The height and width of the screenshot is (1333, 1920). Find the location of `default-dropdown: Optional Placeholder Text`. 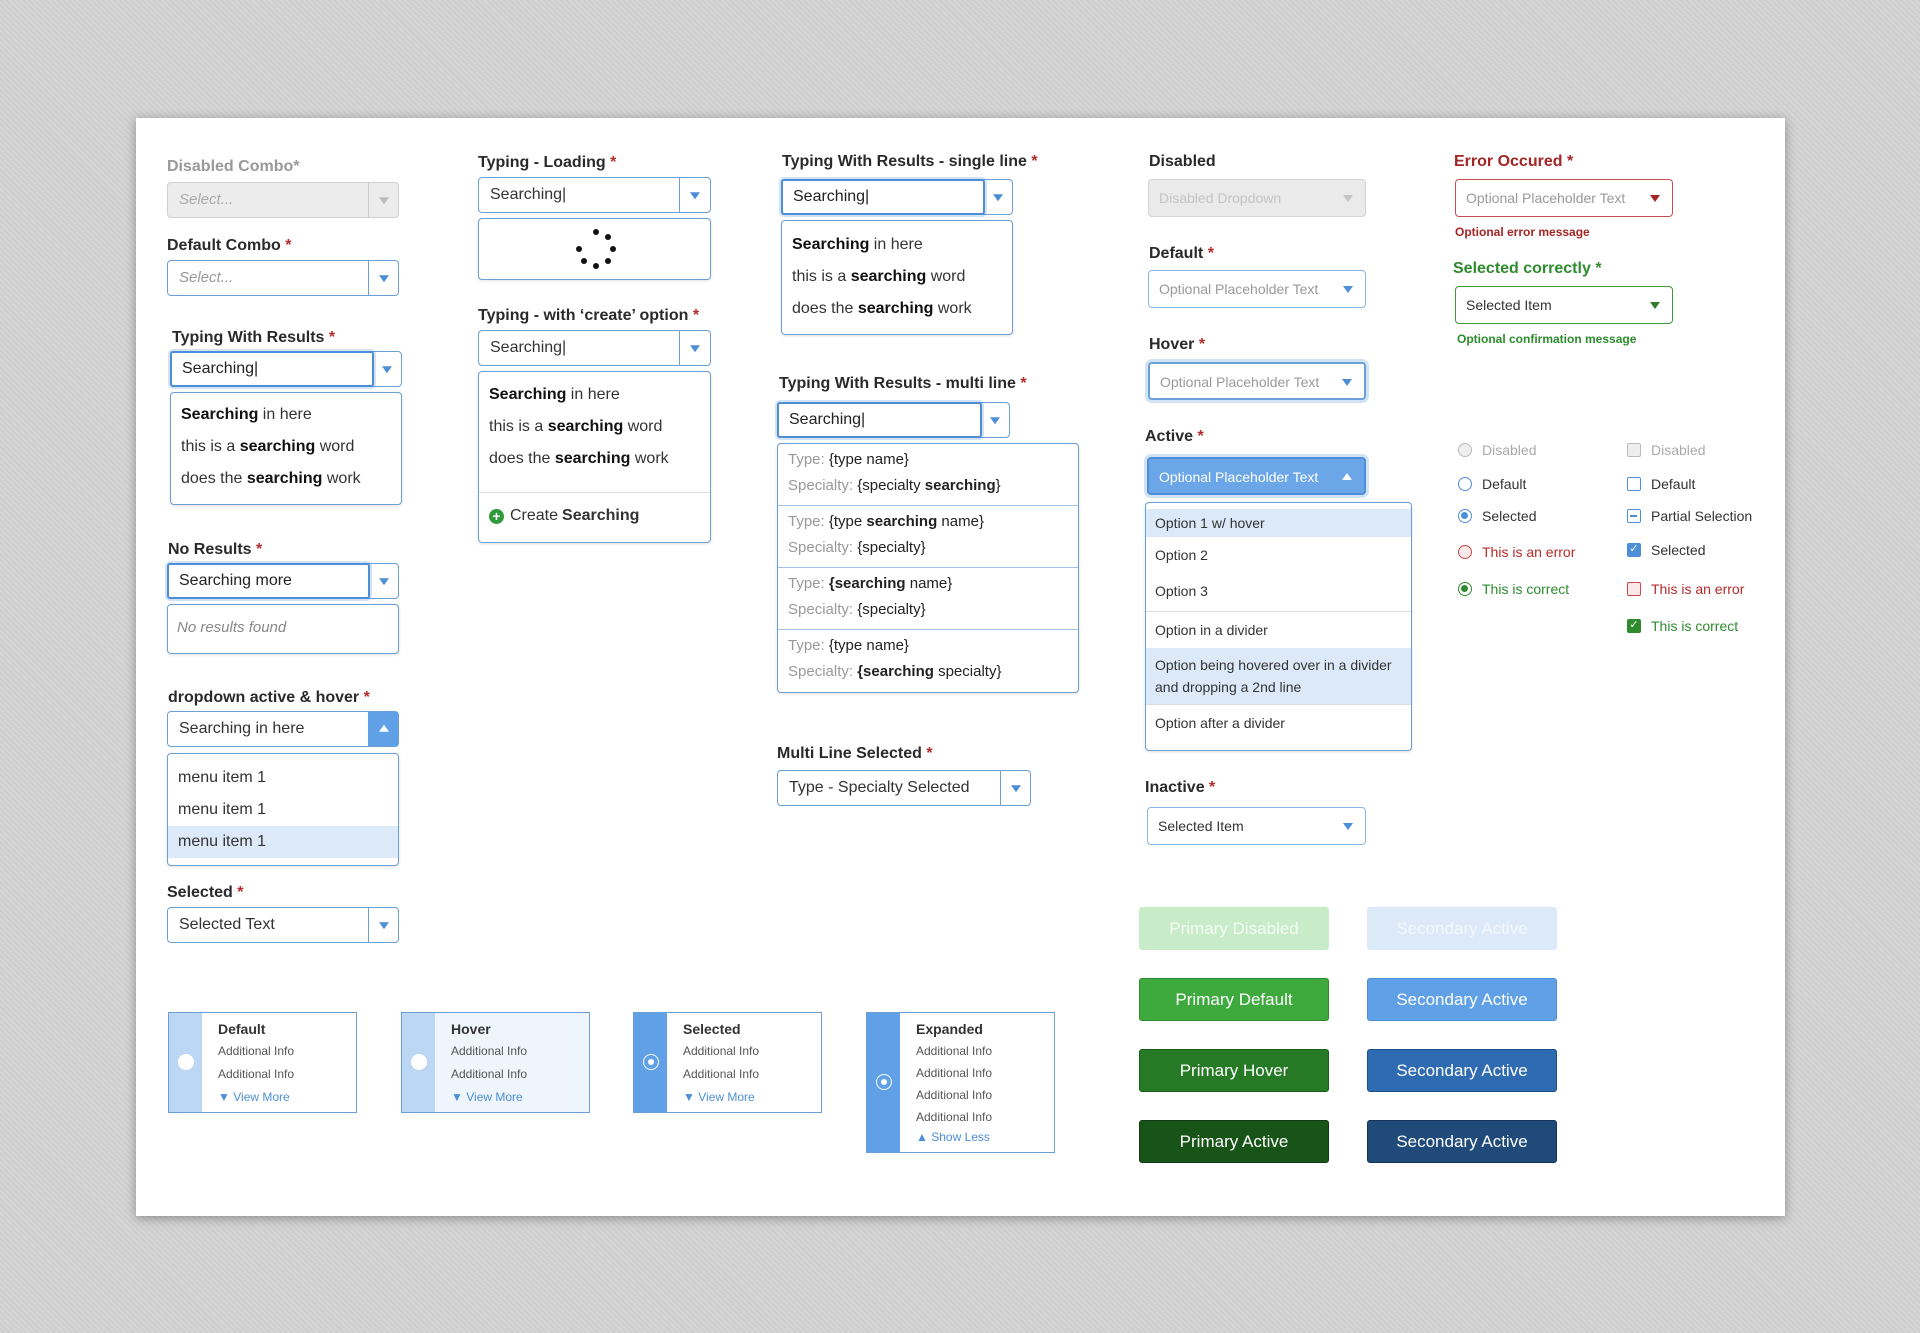

default-dropdown: Optional Placeholder Text is located at coordinates (1257, 289).